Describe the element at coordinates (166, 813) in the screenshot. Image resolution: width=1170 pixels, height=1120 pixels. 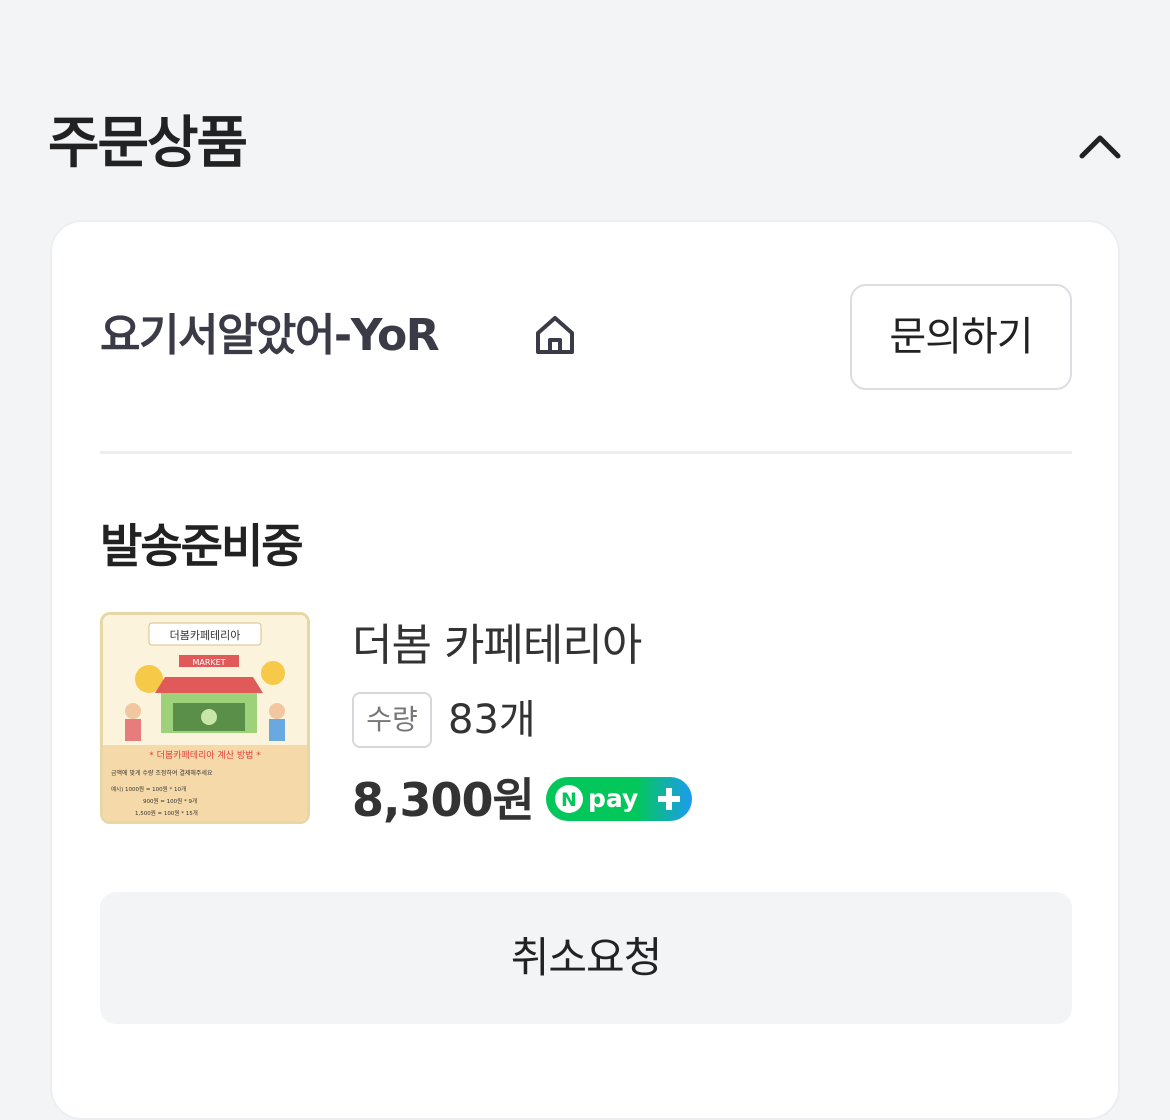
I see `thumb-line-4: 1,500원 = 100원 * 15개` at that location.